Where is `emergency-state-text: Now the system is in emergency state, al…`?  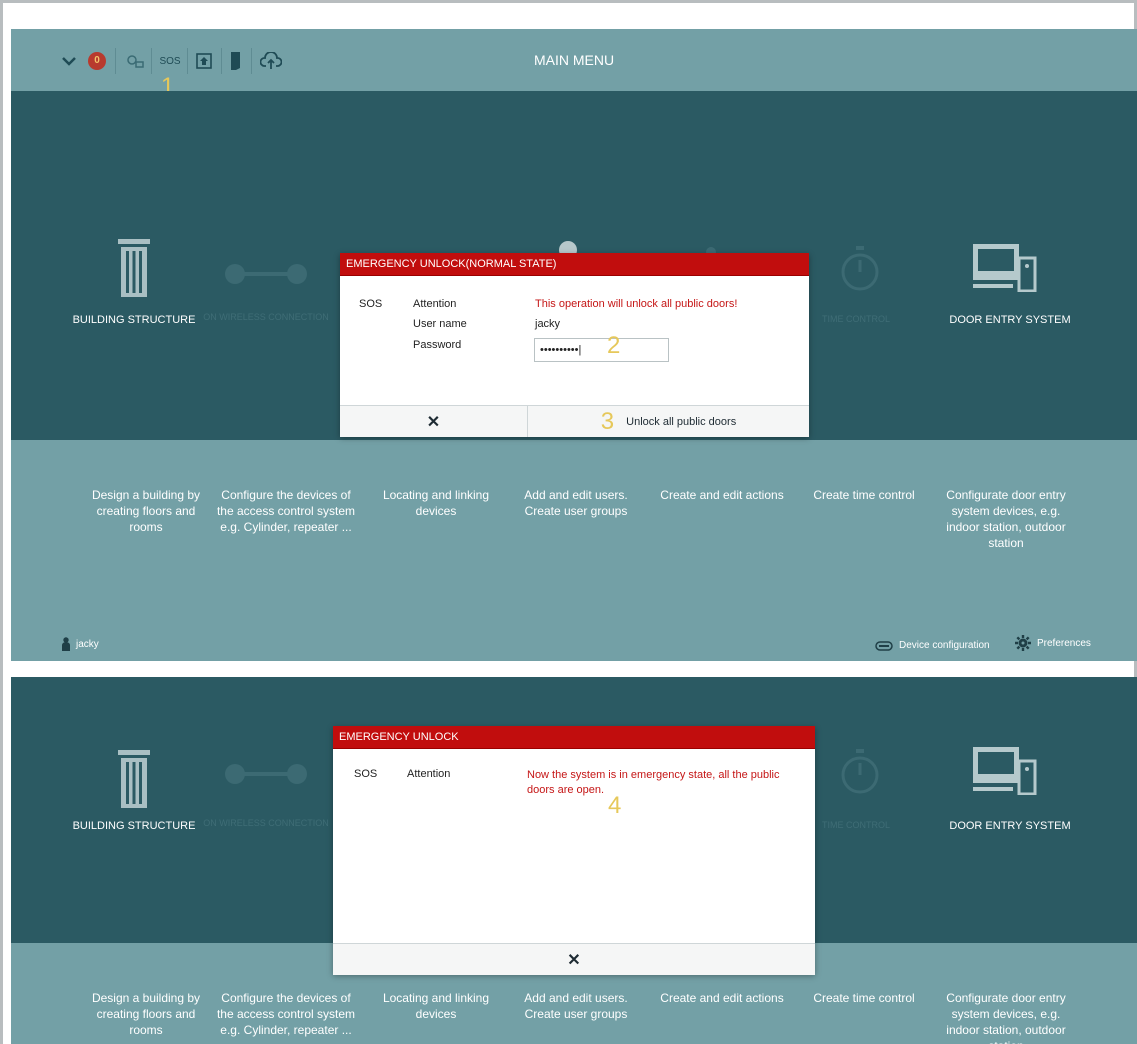
emergency-state-text: Now the system is in emergency state, al… is located at coordinates (653, 782).